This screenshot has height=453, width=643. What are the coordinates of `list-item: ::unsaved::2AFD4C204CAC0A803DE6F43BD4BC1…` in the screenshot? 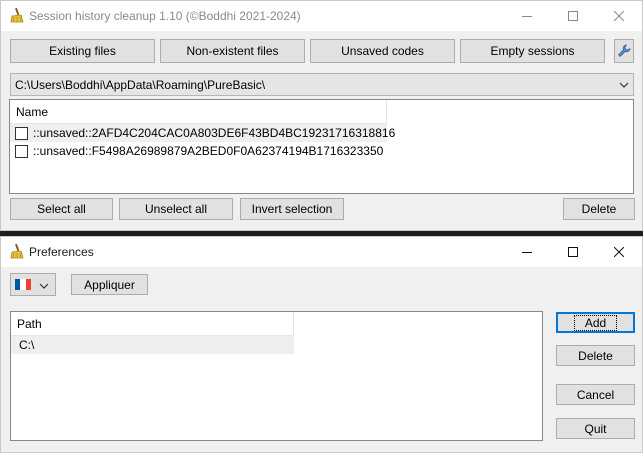 It's located at (202, 133).